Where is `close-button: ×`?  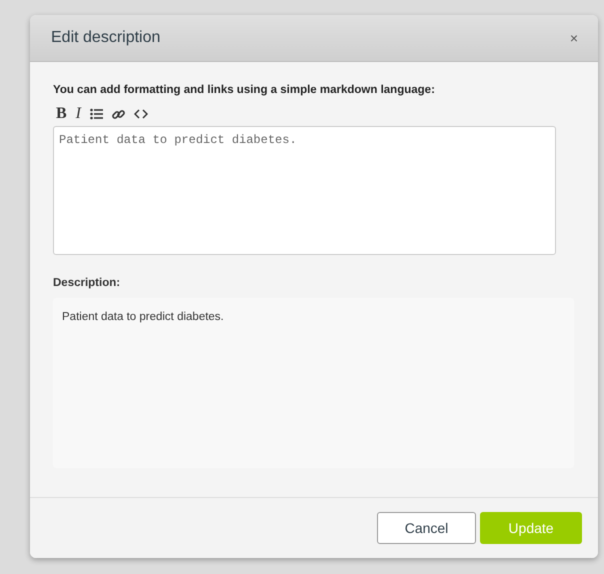
close-button: × is located at coordinates (574, 38).